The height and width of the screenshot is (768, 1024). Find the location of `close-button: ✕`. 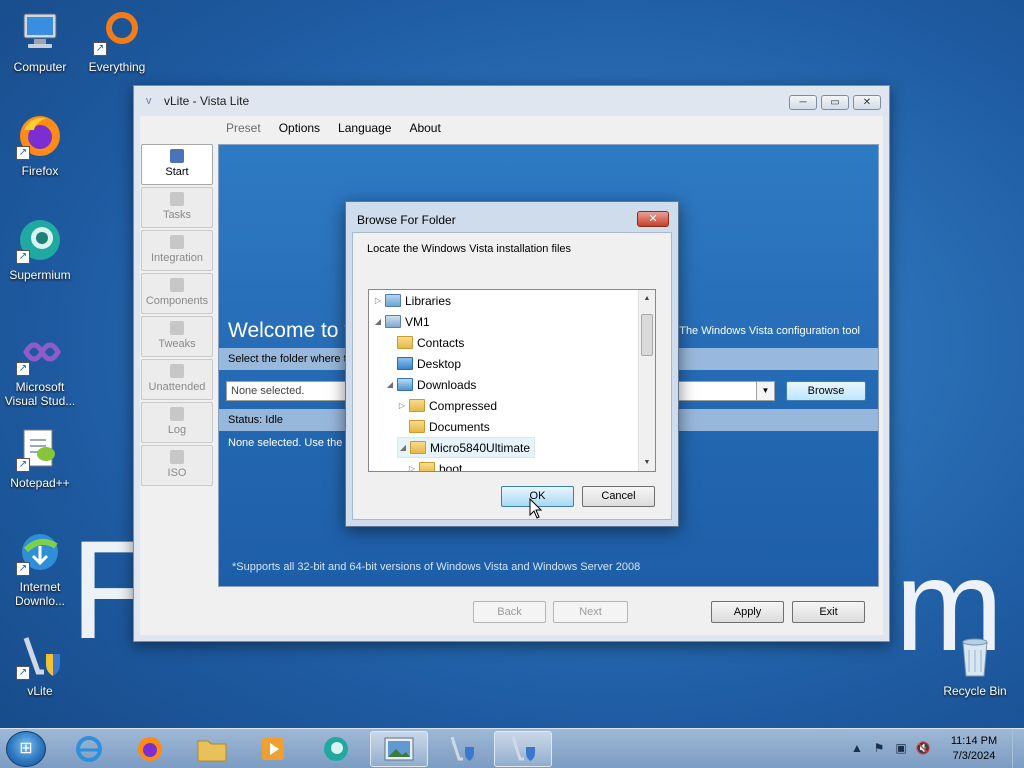

close-button: ✕ is located at coordinates (867, 102).